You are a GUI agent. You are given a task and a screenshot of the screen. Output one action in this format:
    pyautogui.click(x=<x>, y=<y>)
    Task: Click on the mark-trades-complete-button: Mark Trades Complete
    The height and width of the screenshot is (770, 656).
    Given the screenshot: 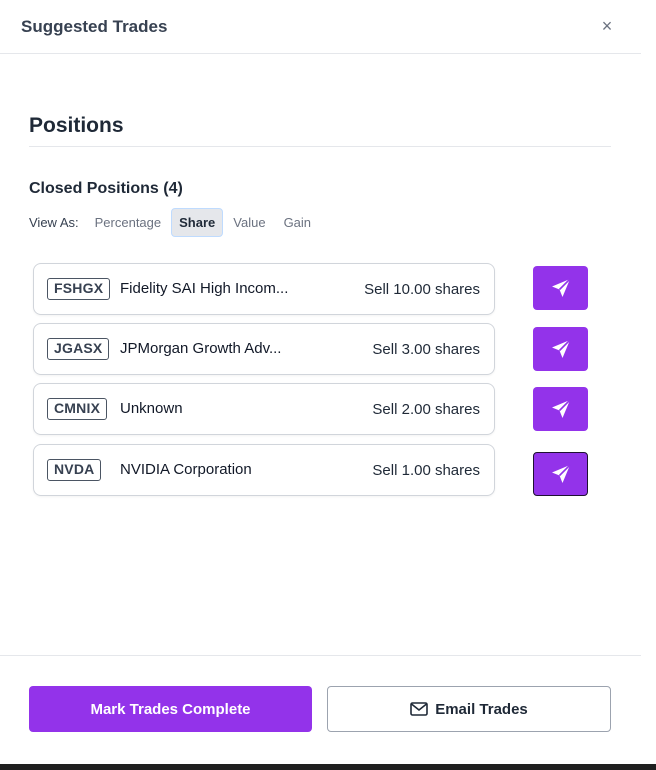 What is the action you would take?
    pyautogui.click(x=170, y=709)
    